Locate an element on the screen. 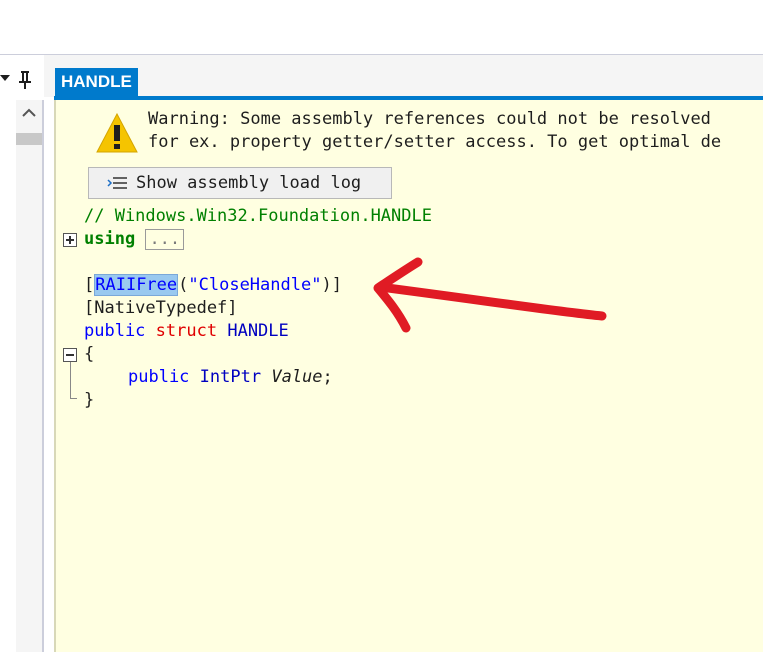  public-keyword: public is located at coordinates (115, 331).